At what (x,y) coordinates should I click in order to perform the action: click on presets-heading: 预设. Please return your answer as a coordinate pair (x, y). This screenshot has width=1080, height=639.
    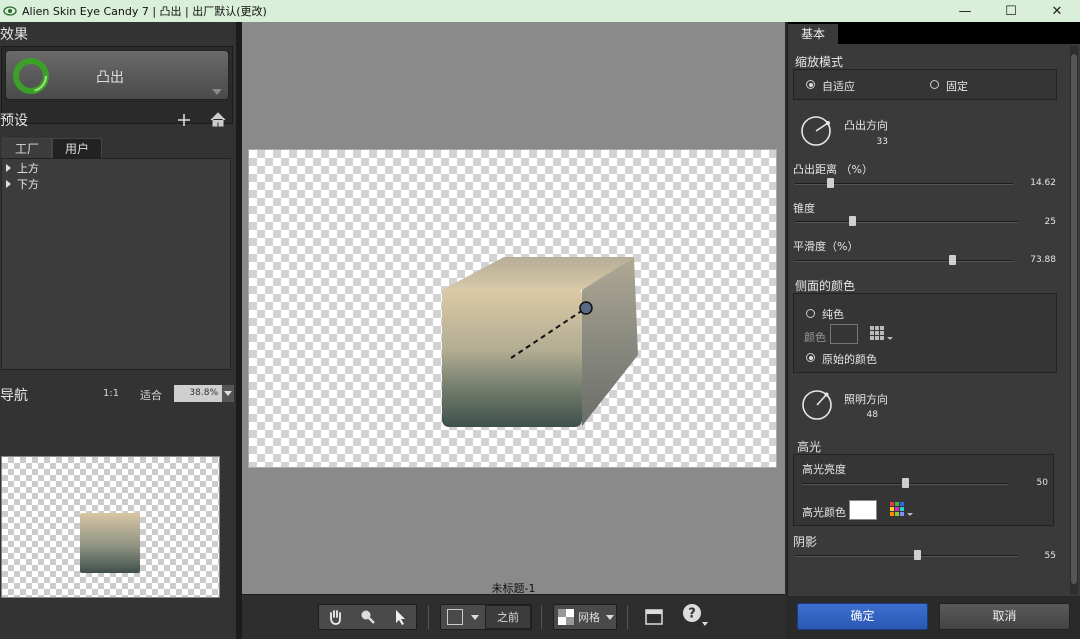
    Looking at the image, I should click on (14, 121).